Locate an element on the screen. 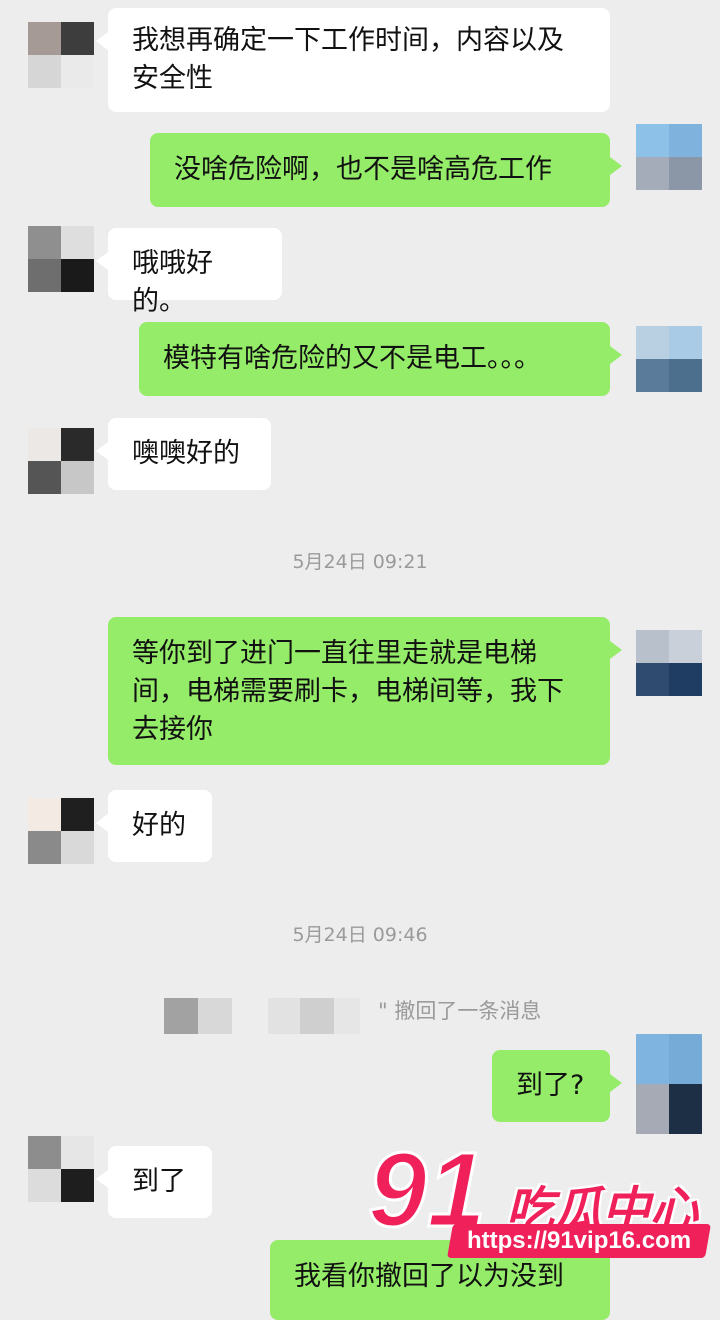  watermark: 91 吃瓜中心 https://91vip16.com is located at coordinates (543, 1204).